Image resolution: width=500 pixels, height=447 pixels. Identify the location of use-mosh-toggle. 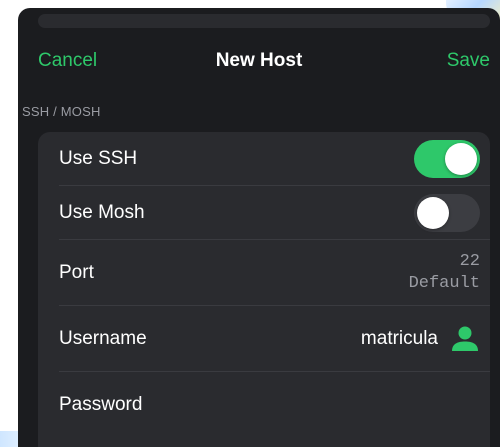
(447, 213).